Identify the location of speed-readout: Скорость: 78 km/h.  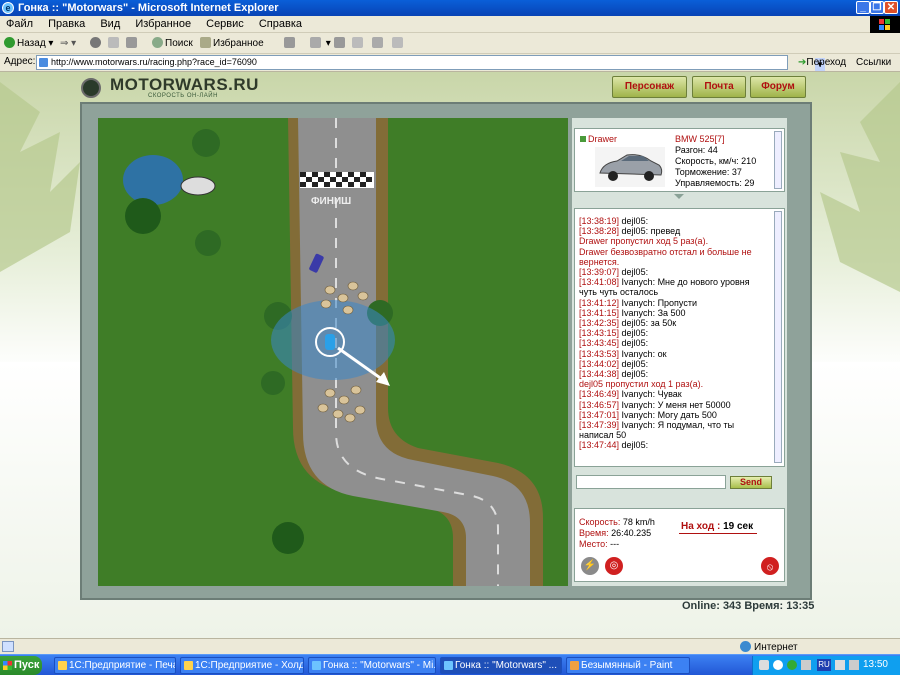
(617, 522).